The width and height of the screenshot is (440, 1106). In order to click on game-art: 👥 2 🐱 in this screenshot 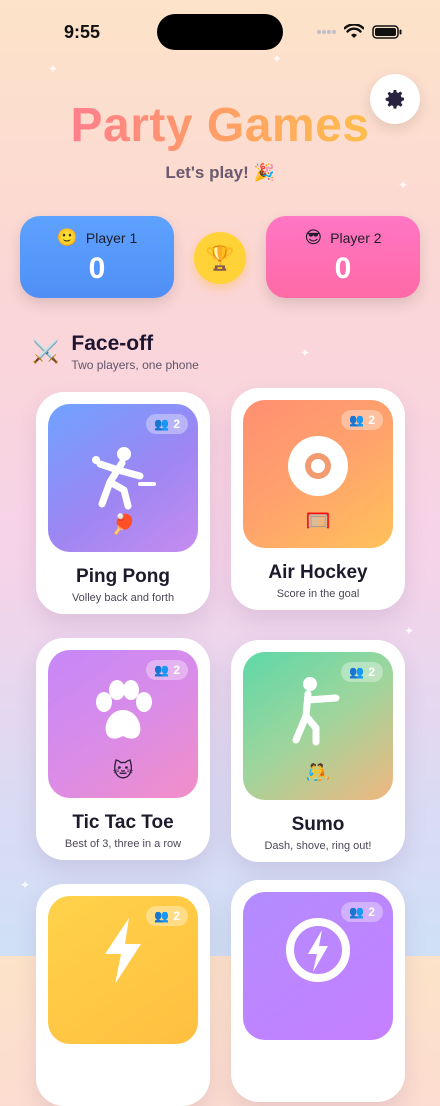, I will do `click(123, 724)`.